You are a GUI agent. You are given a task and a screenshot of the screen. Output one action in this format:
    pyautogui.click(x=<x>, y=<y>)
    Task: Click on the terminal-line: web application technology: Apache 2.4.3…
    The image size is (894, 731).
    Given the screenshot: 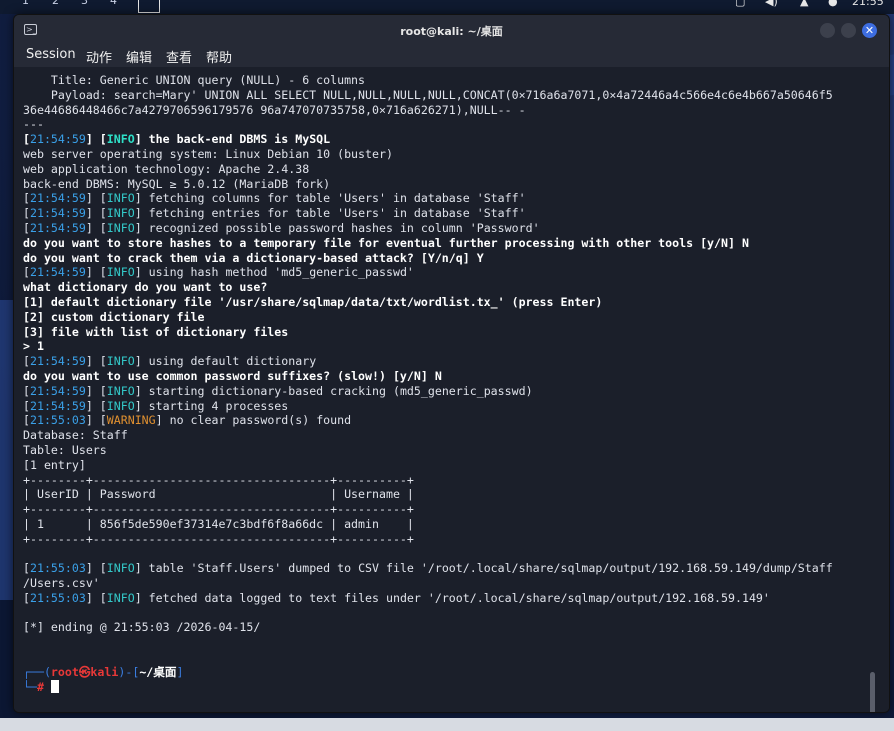 What is the action you would take?
    pyautogui.click(x=428, y=169)
    